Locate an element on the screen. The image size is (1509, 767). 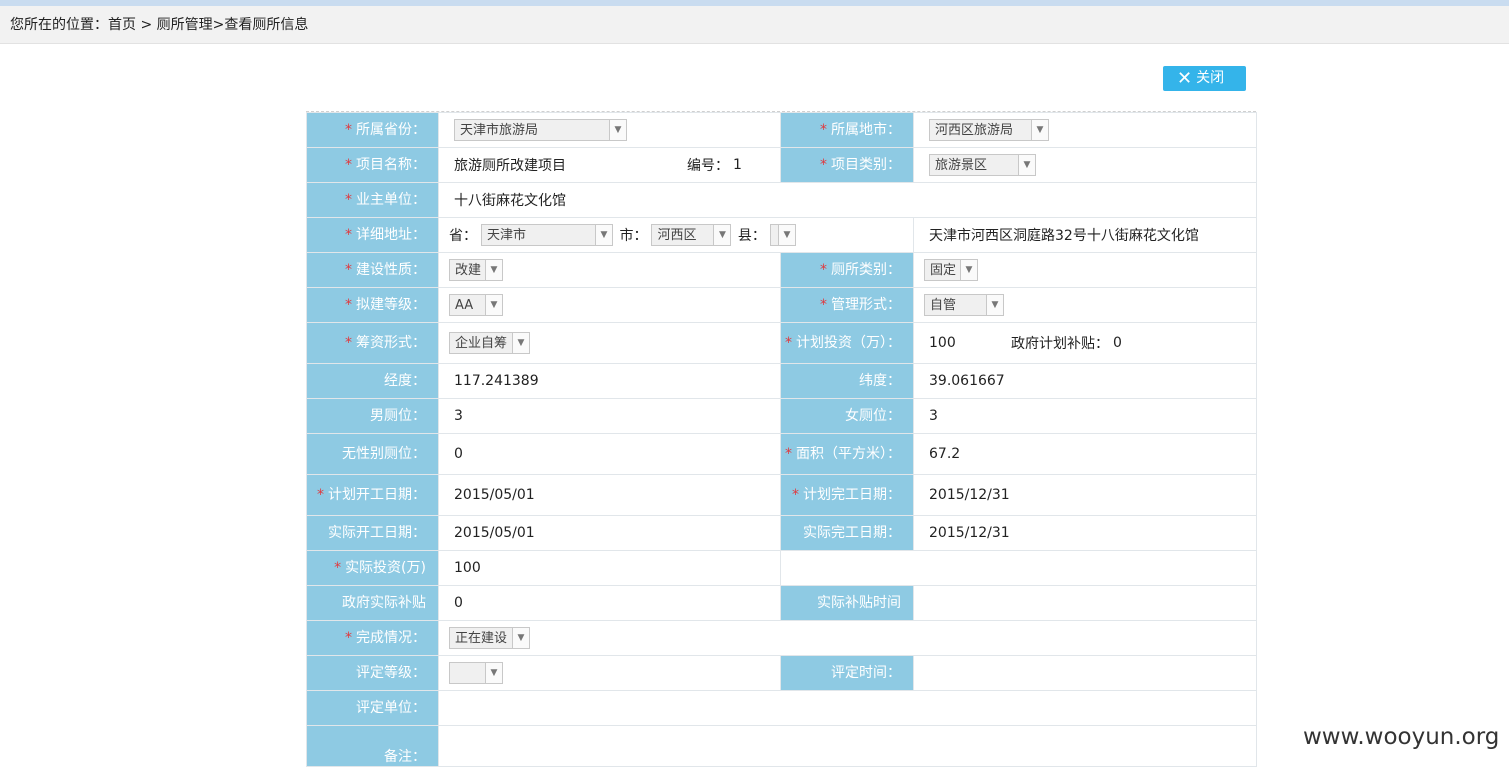
breadcrumb-current: 查看厕所信息 is located at coordinates (266, 25).